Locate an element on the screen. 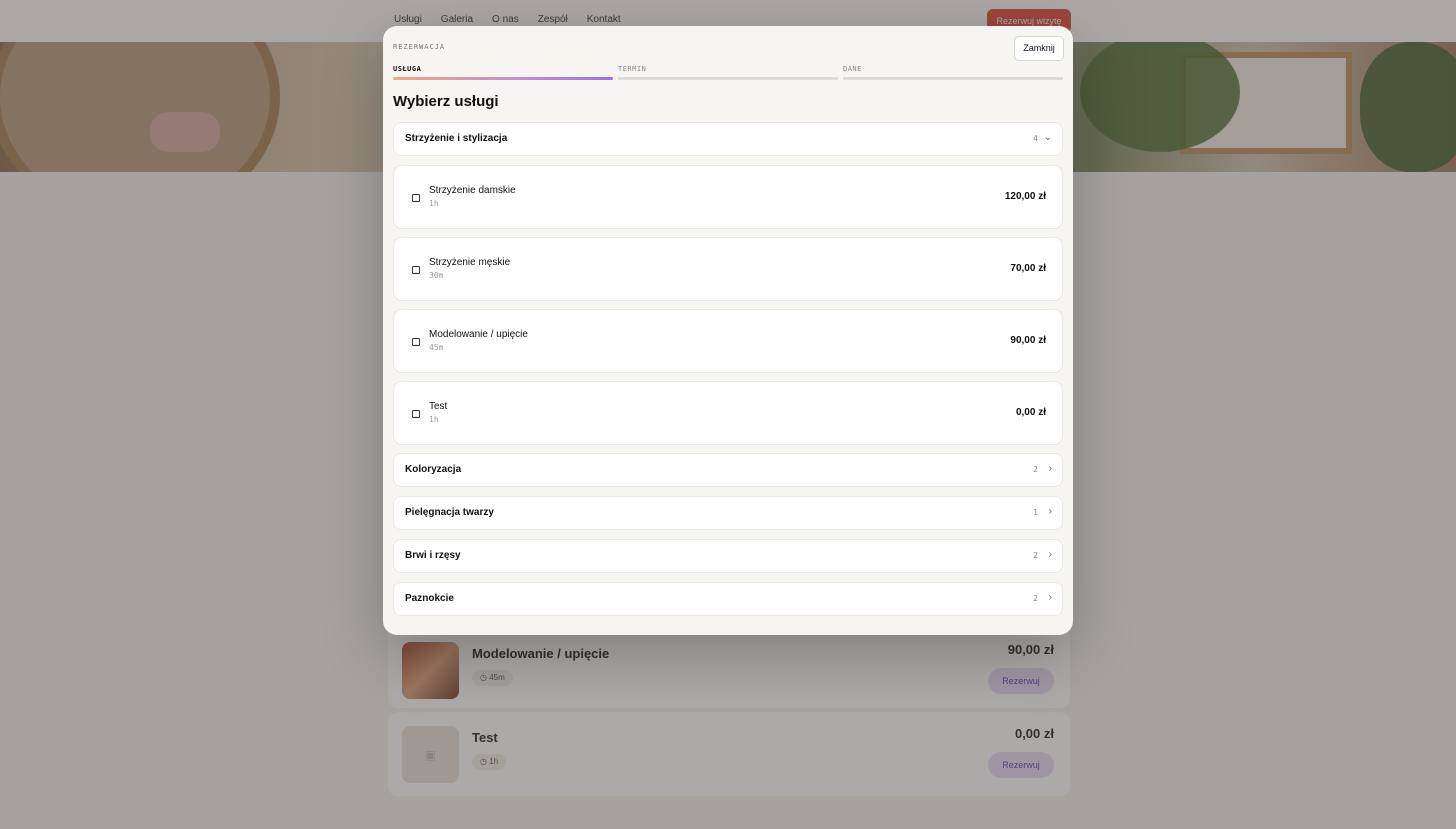 The width and height of the screenshot is (1456, 829). service-name: Modelowanie / upięcie is located at coordinates (478, 334).